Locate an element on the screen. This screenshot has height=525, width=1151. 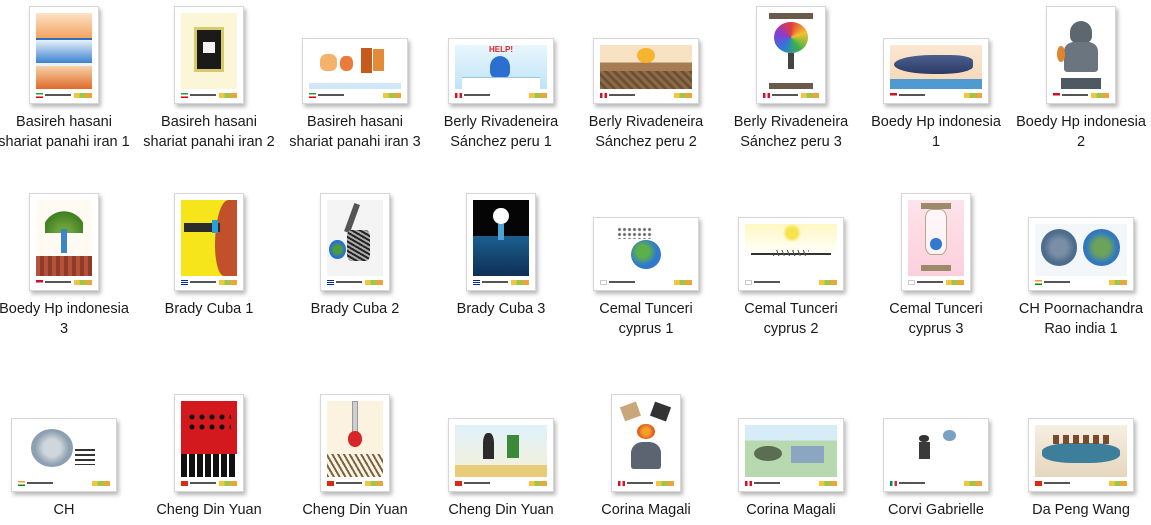
file-item: Corvi Gabrielle is located at coordinates (936, 454).